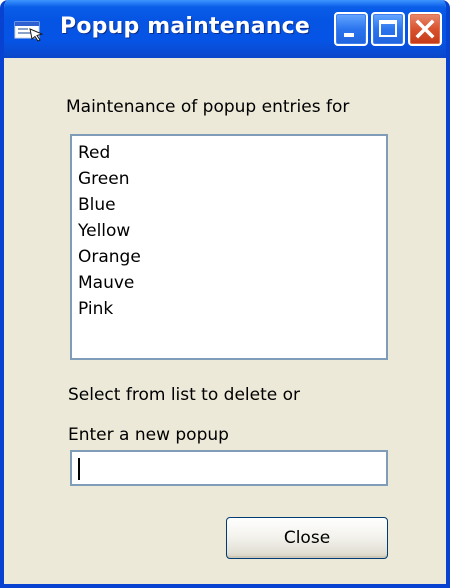 This screenshot has height=588, width=450. Describe the element at coordinates (229, 179) in the screenshot. I see `list-item: Green` at that location.